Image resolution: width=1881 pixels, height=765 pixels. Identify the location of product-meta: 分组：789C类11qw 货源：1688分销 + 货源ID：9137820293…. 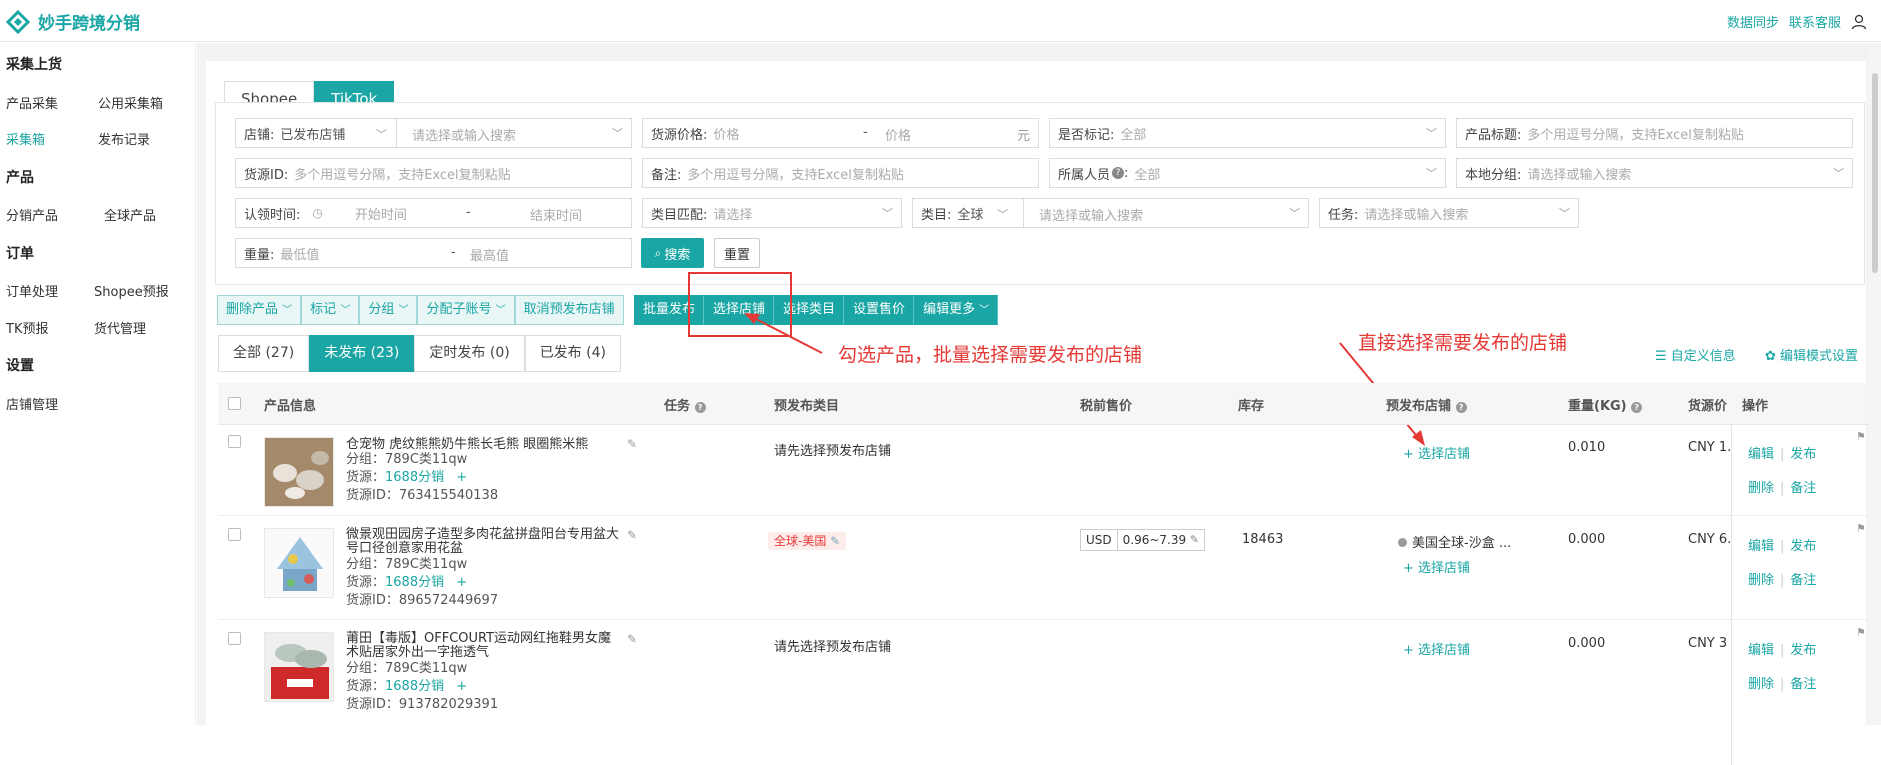
(422, 687).